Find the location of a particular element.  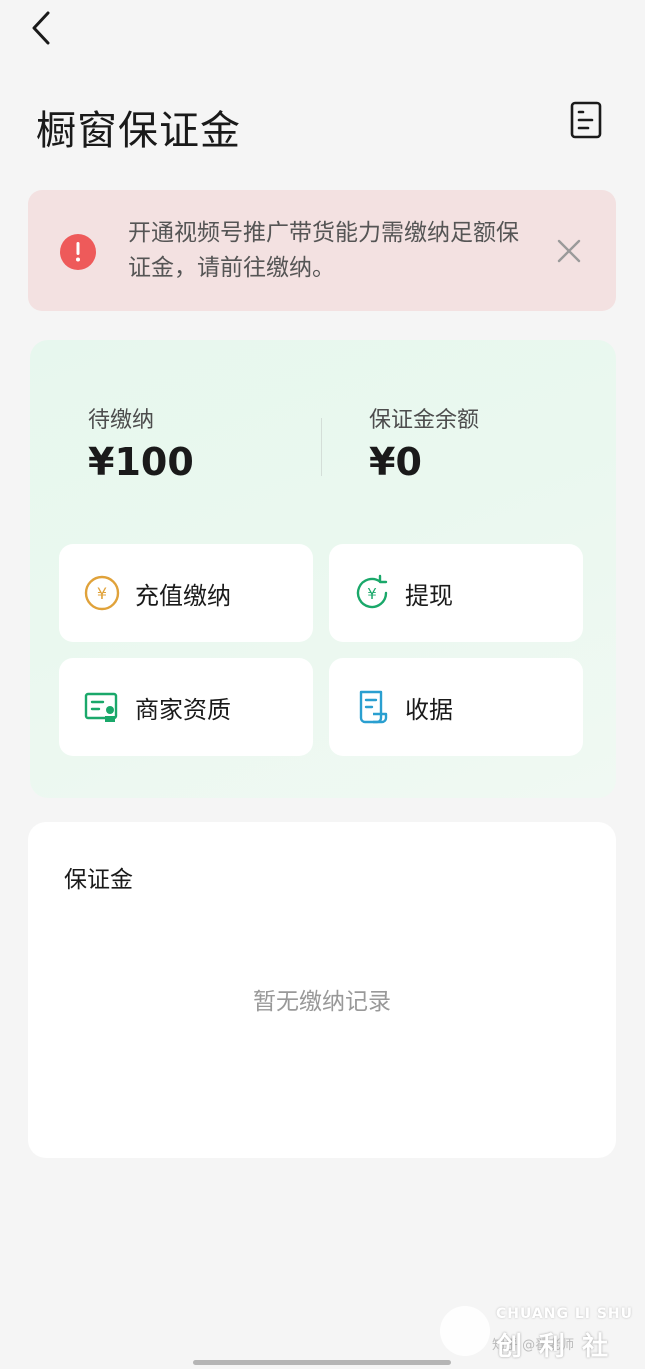

merchant-qualification-label: 商家资质 is located at coordinates (183, 709).